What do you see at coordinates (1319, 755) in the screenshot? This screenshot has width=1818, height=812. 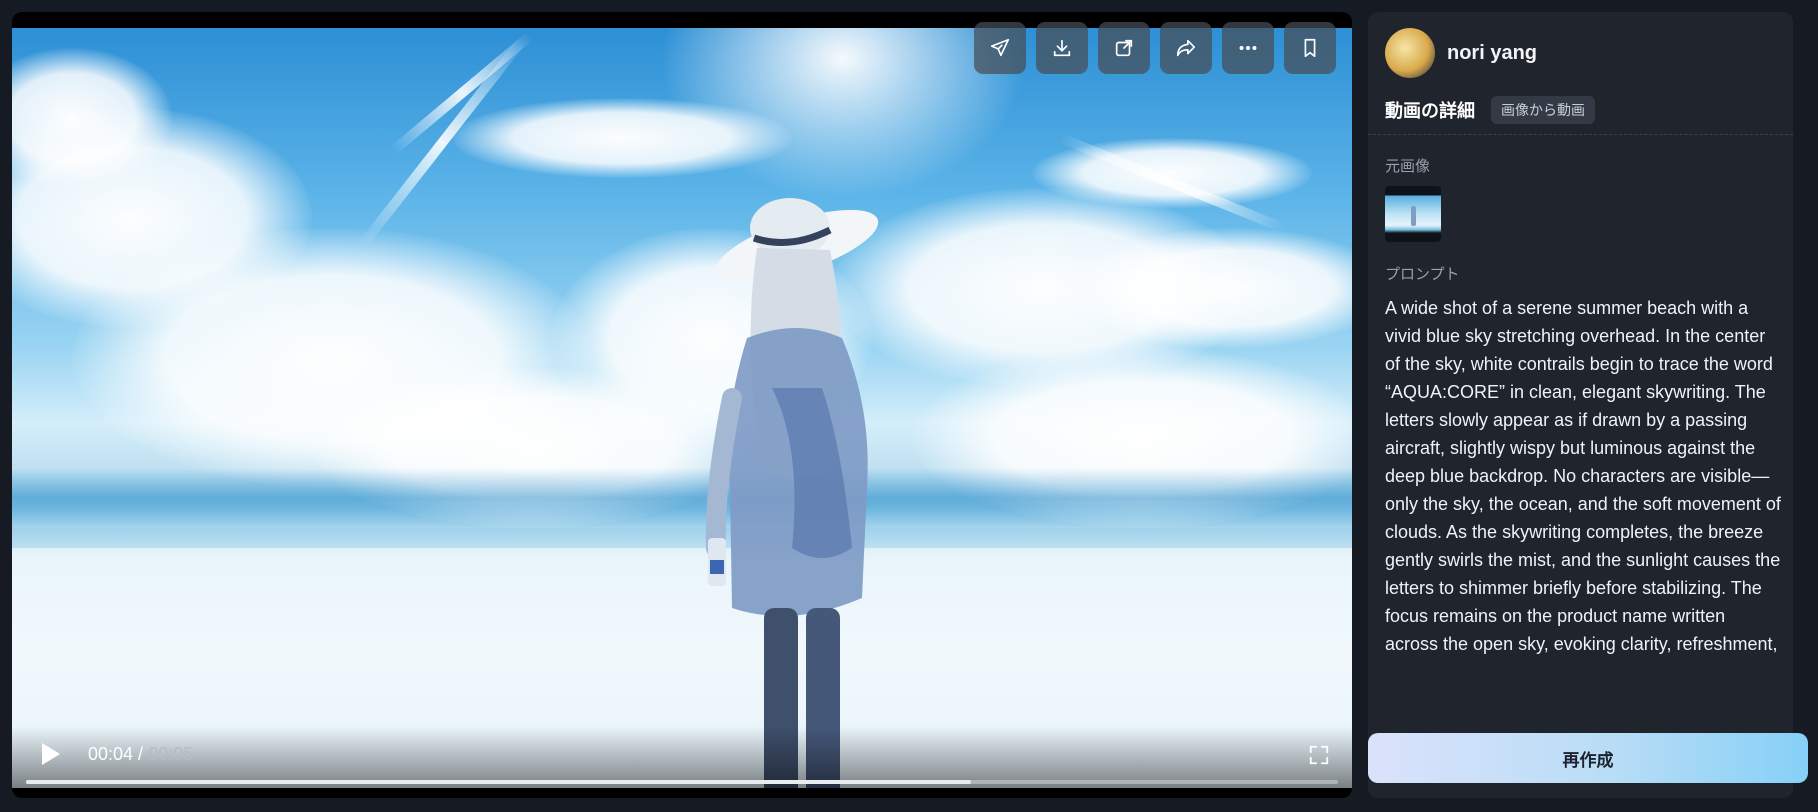 I see `fullscreen-icon` at bounding box center [1319, 755].